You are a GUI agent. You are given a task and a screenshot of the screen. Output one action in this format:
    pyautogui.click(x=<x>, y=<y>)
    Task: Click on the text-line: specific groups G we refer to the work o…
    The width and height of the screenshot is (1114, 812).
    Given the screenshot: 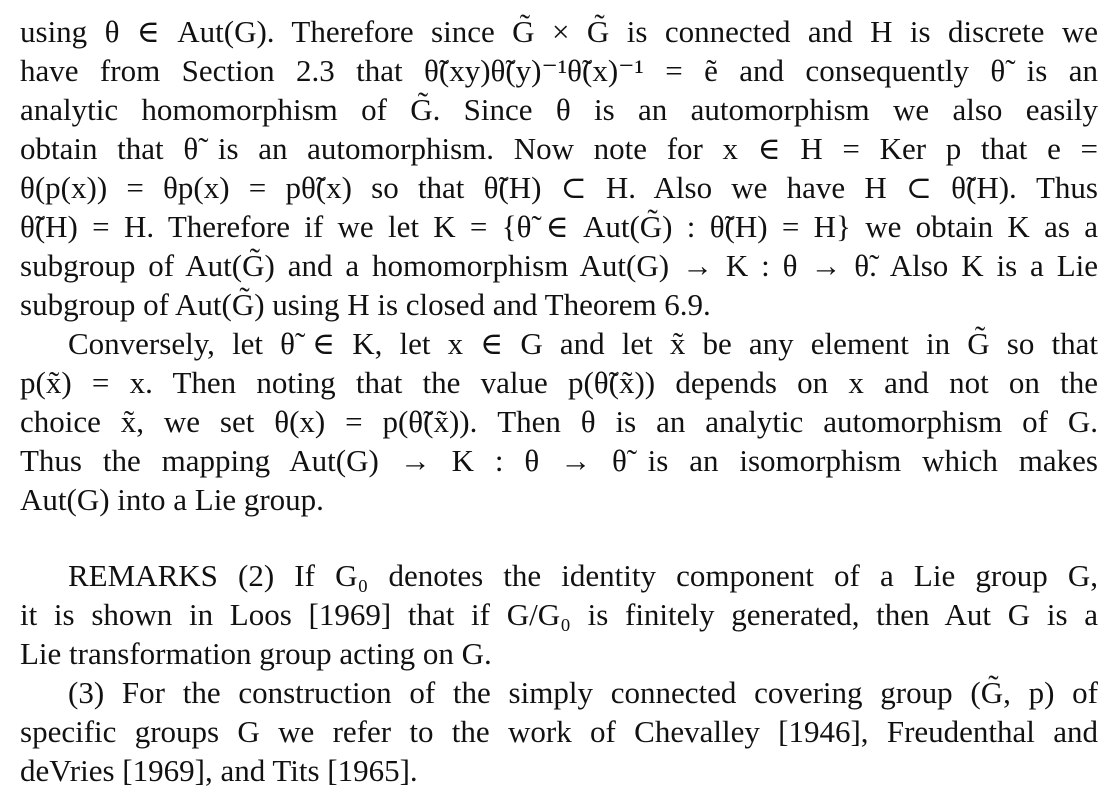 What is the action you would take?
    pyautogui.click(x=559, y=731)
    